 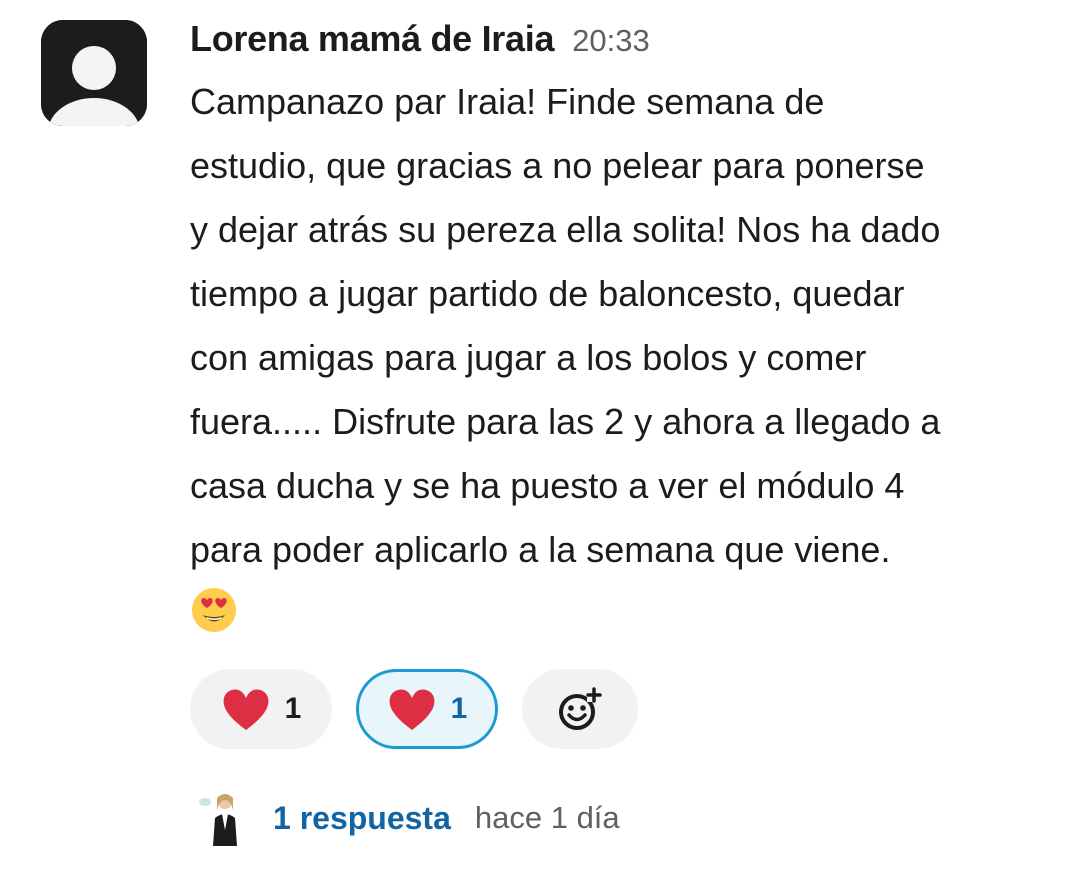 I want to click on author-avatar, so click(x=94, y=73).